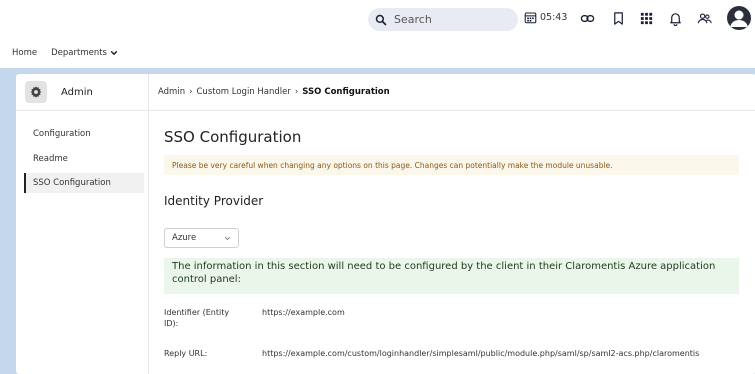 The image size is (755, 374). I want to click on bookmark-icon, so click(618, 18).